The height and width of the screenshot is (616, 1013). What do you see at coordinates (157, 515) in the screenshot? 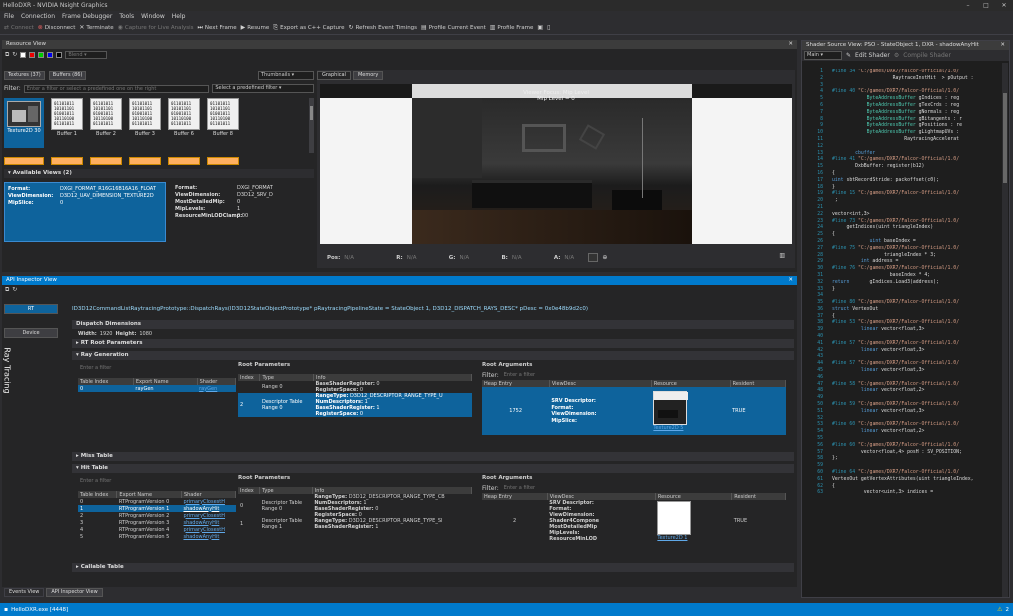
I see `table-row: 2 RTProgramVersion 2 primaryClosestH` at bounding box center [157, 515].